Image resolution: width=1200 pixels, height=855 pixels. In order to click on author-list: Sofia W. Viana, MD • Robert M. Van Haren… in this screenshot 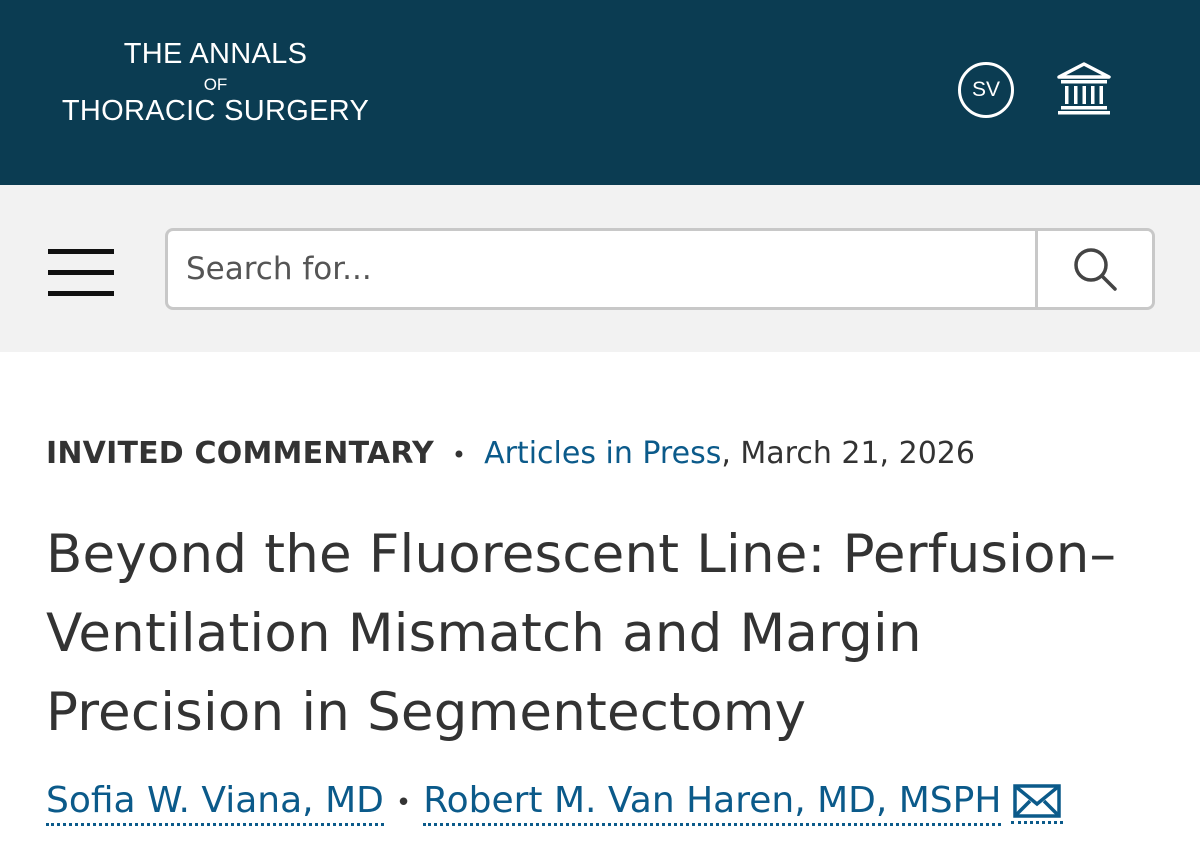, I will do `click(555, 803)`.